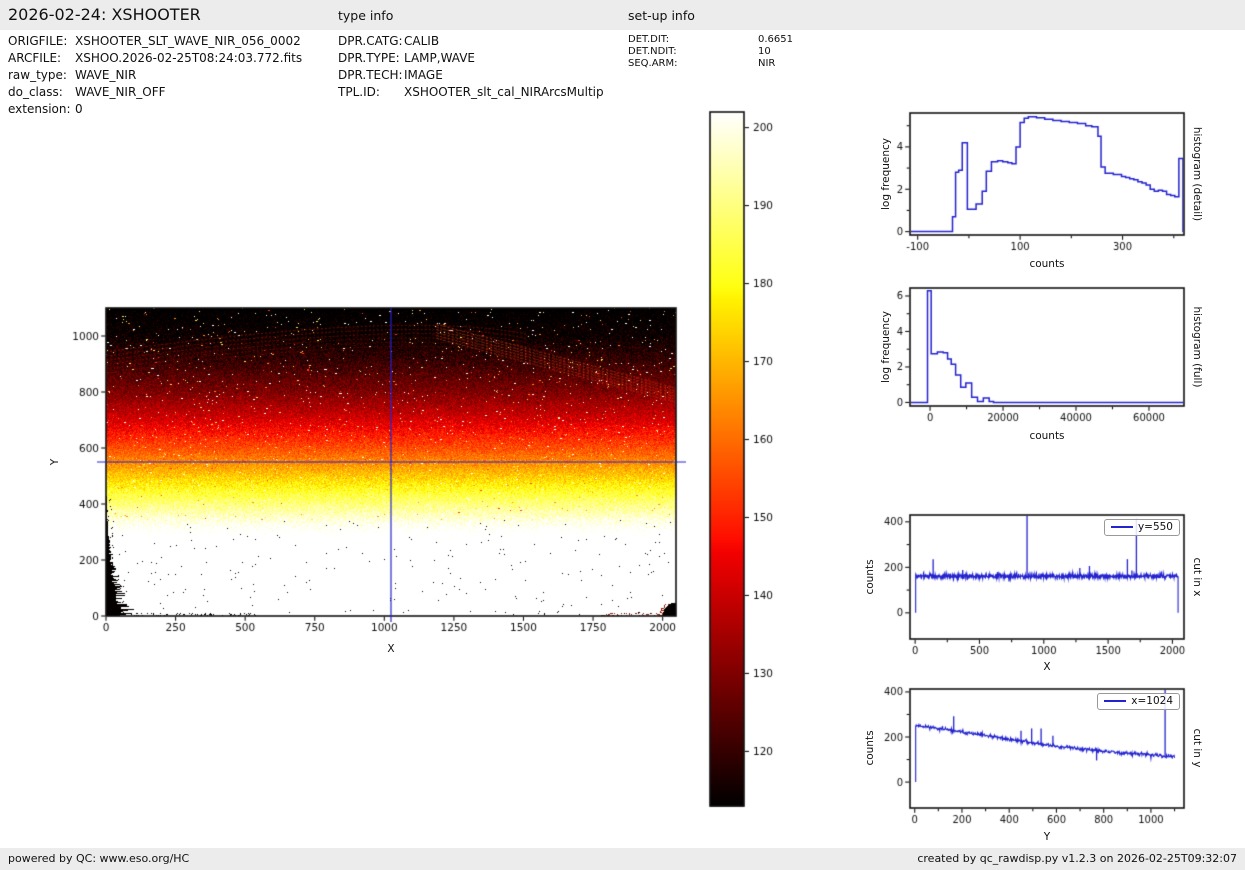 Image resolution: width=1245 pixels, height=870 pixels. I want to click on cut-in-y-side-label: cut in y, so click(1197, 748).